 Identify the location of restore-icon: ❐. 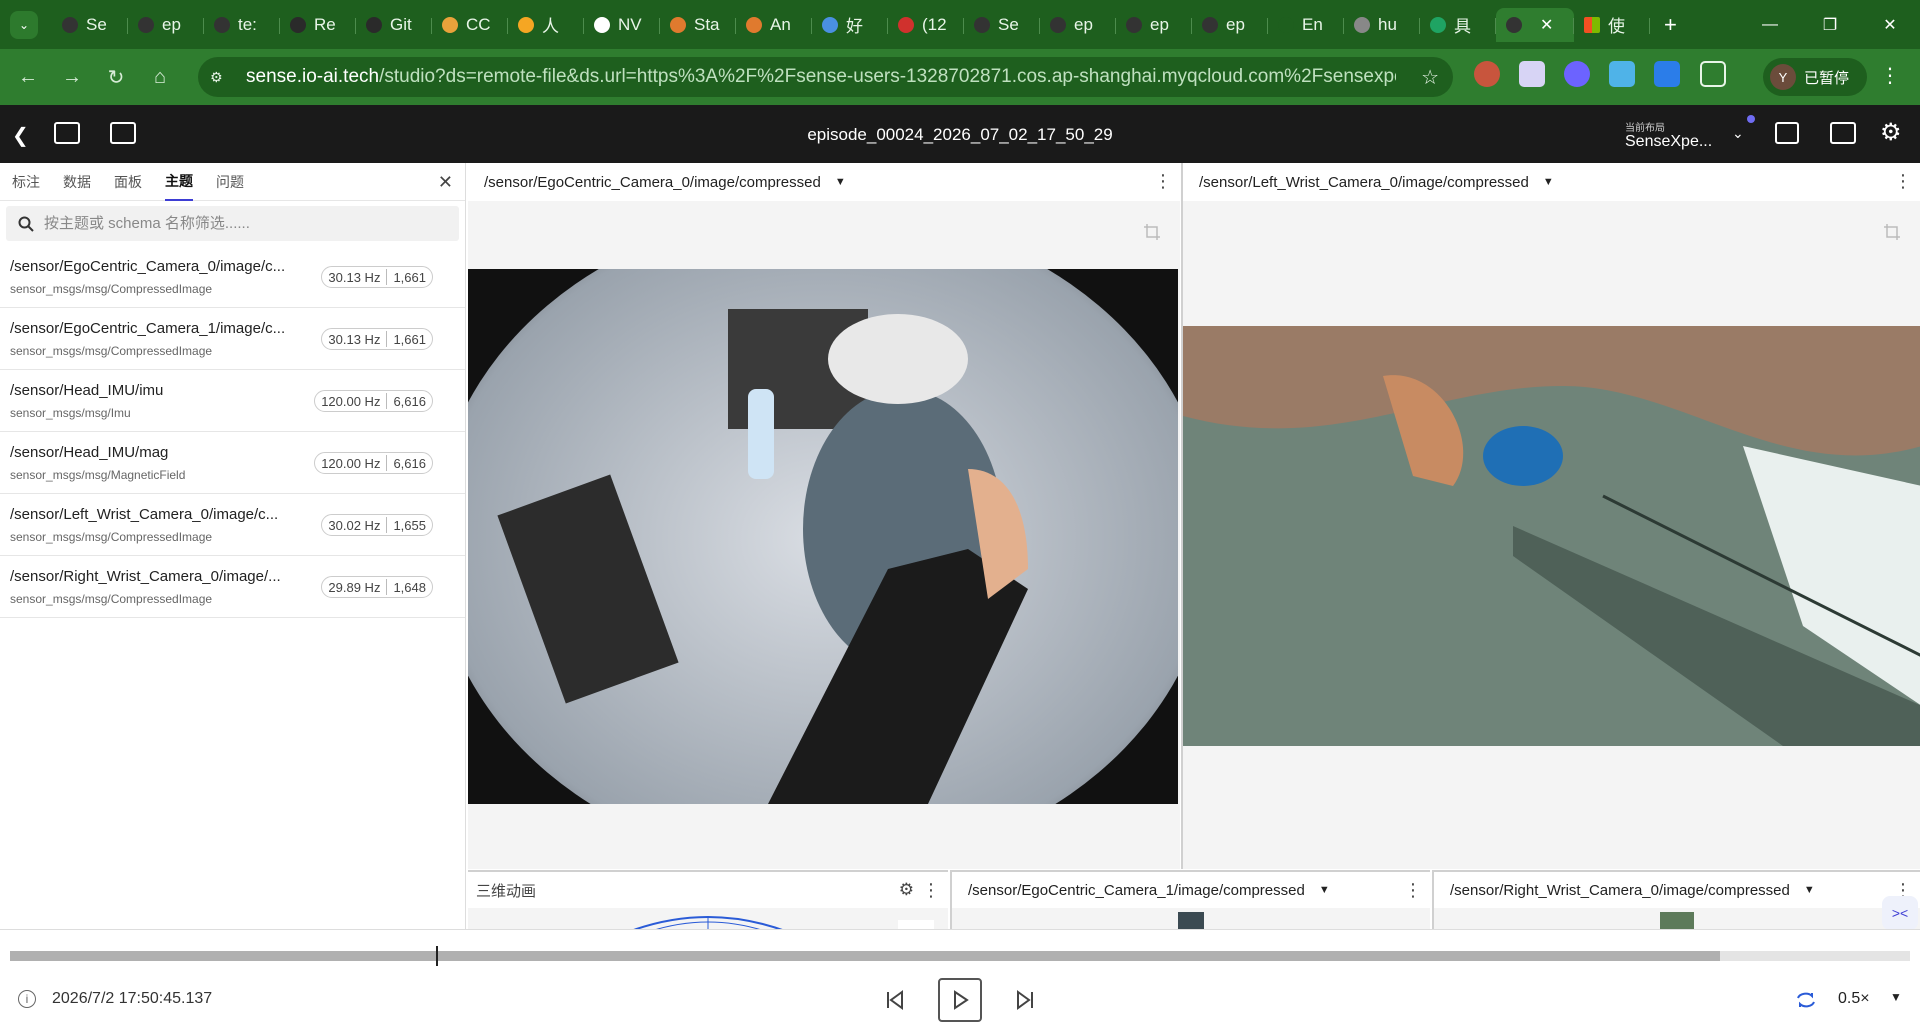
(1830, 24).